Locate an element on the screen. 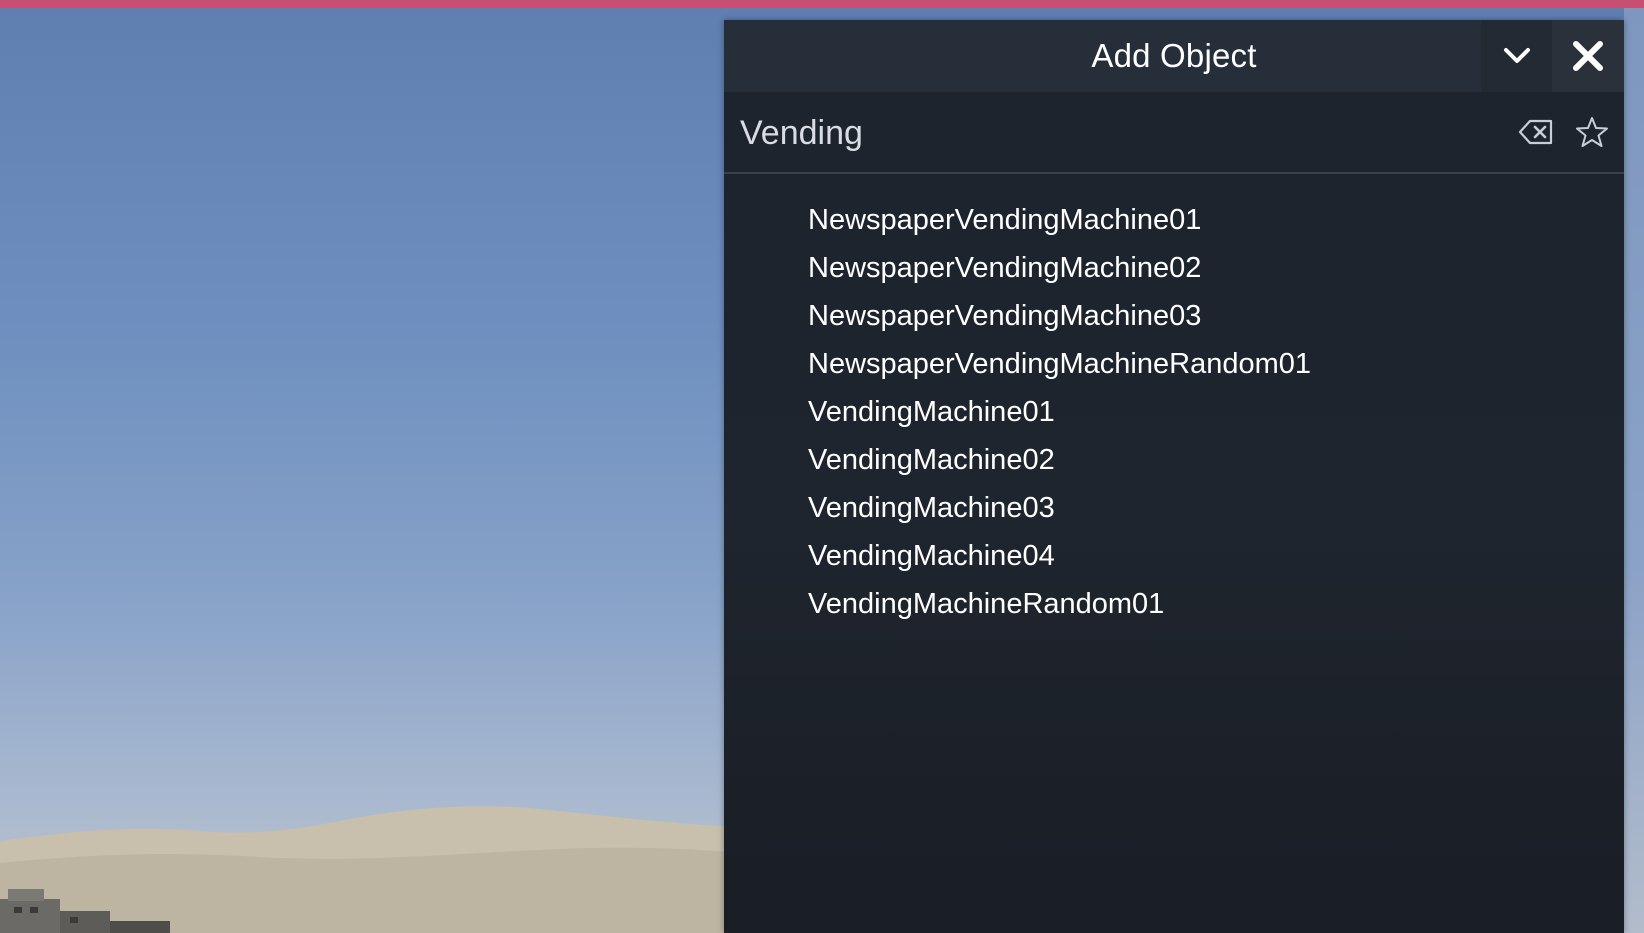  backspace-clear-icon is located at coordinates (1535, 132).